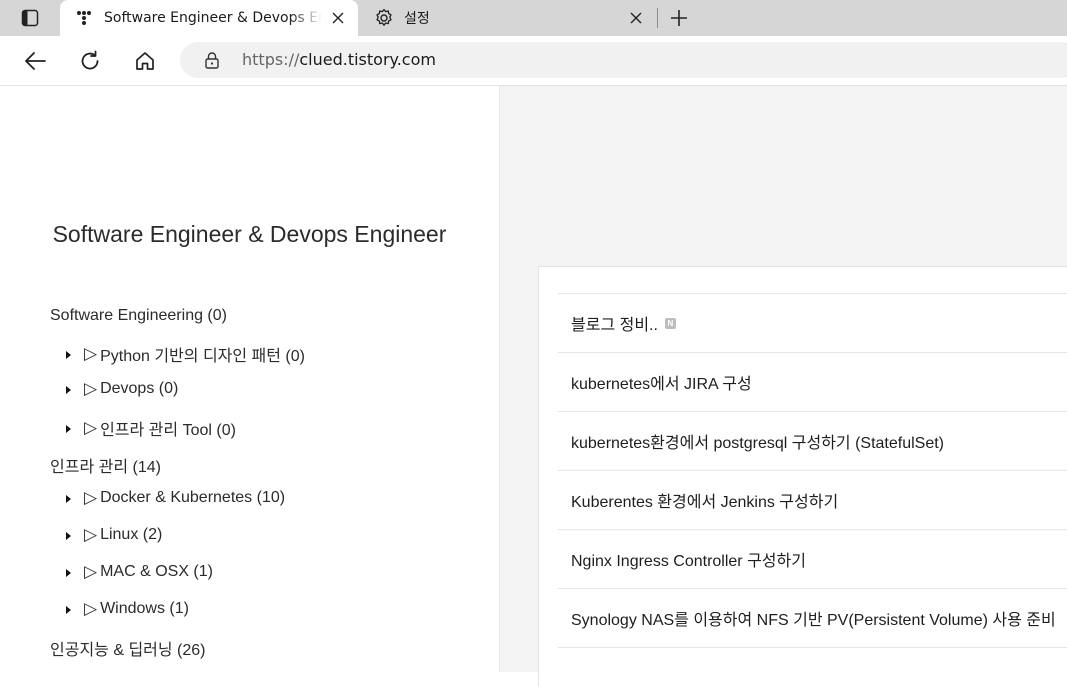 This screenshot has height=687, width=1067. Describe the element at coordinates (271, 59) in the screenshot. I see `url-protocol: https://` at that location.